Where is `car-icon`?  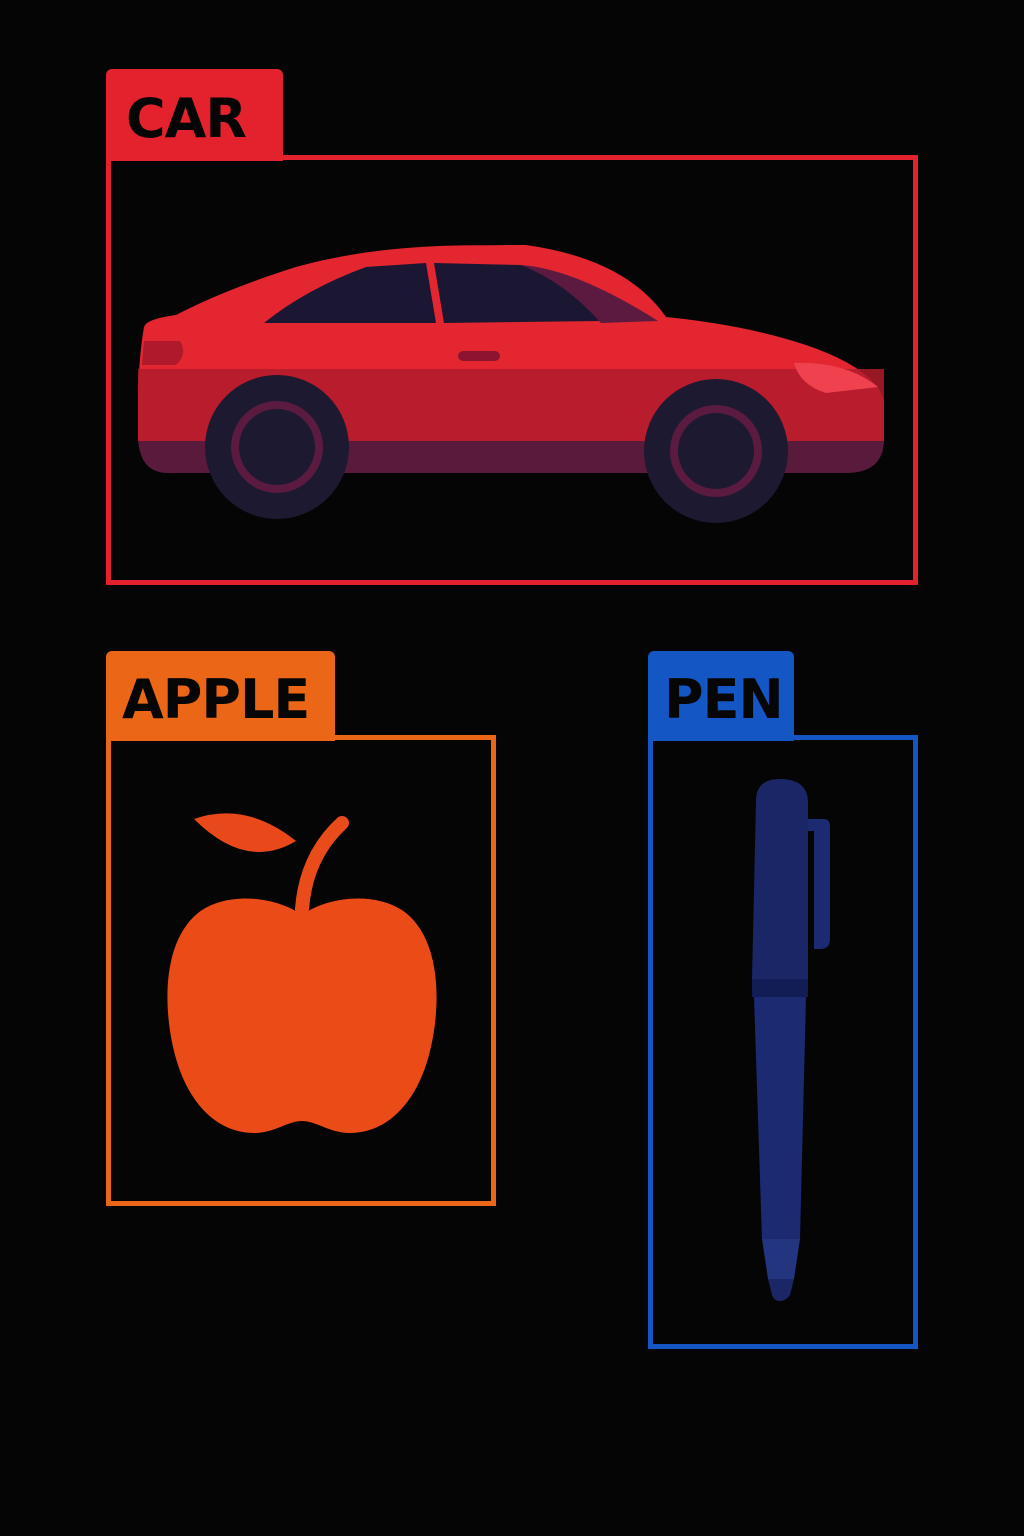
car-icon is located at coordinates (511, 383).